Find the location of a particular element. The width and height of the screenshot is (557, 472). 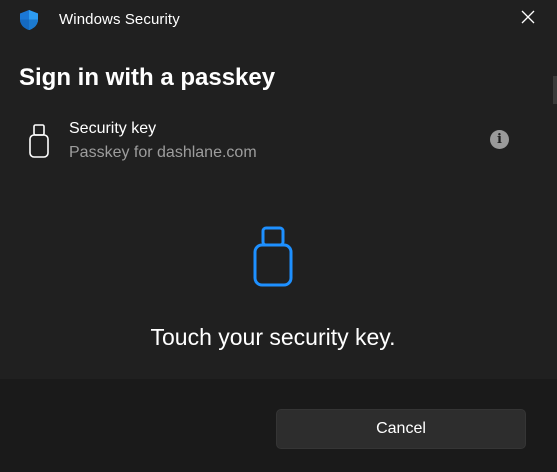

shield-icon is located at coordinates (29, 20).